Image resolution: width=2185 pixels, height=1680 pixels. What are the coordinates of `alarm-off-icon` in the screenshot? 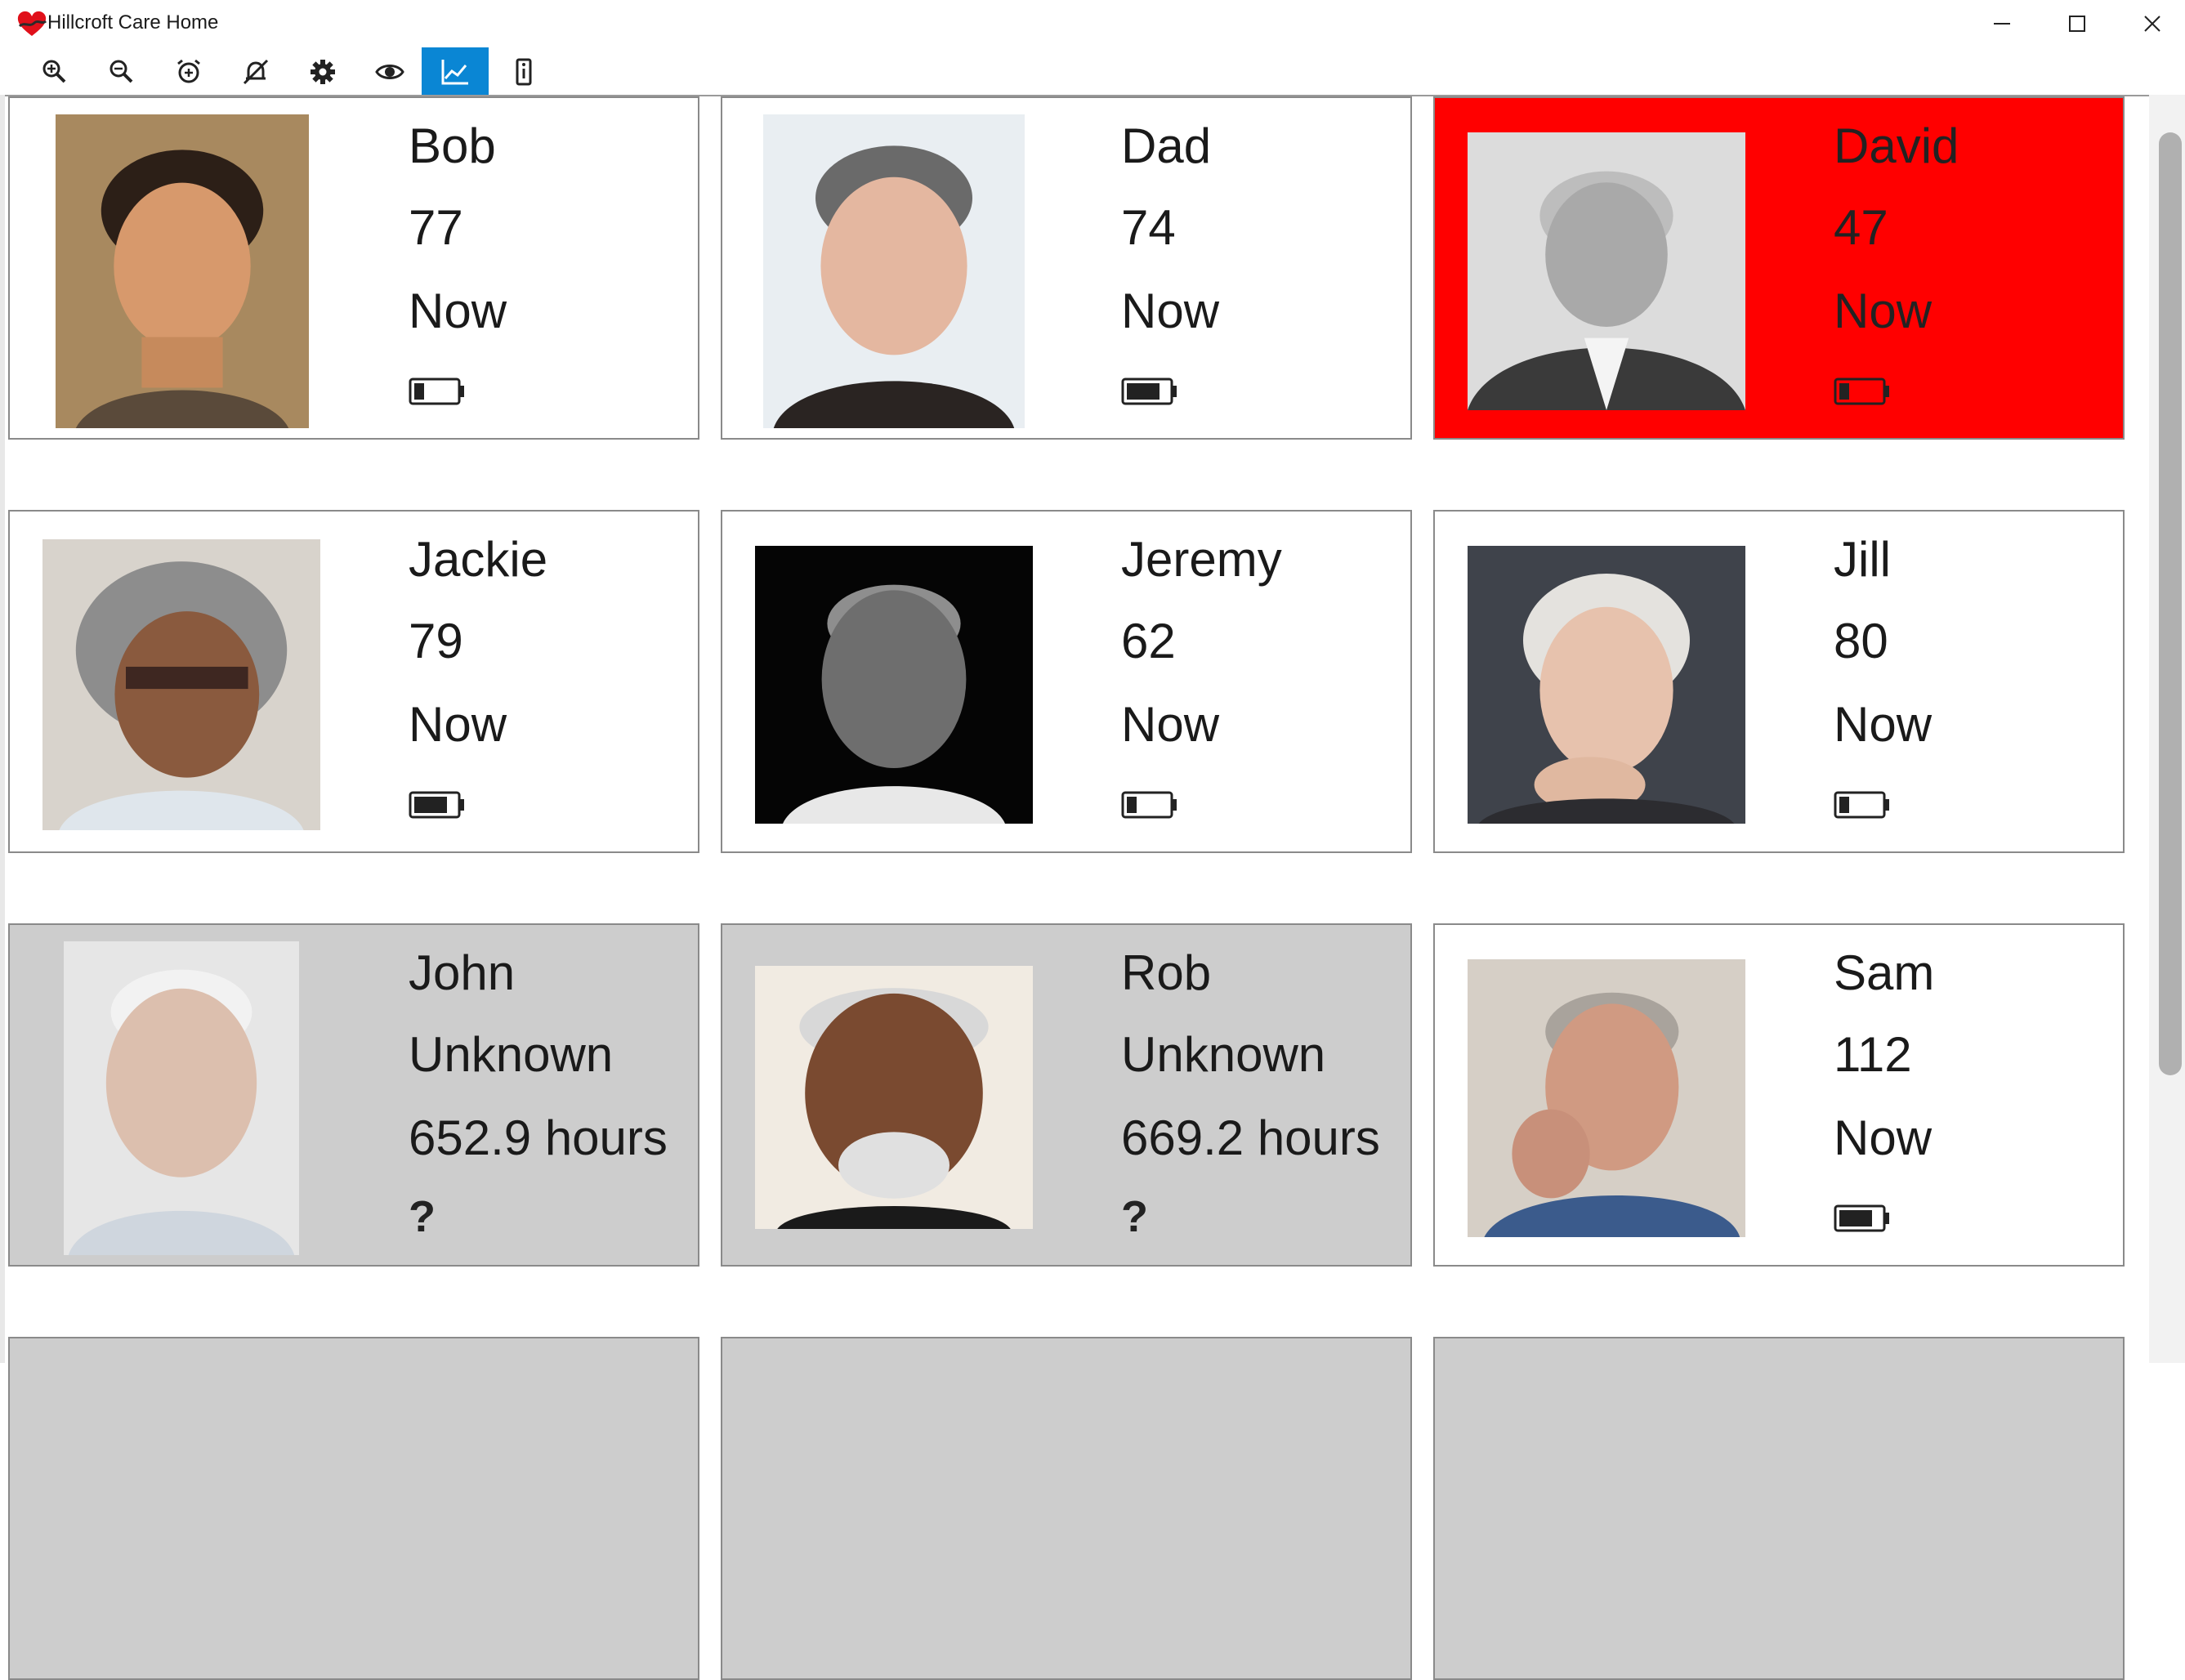 It's located at (256, 72).